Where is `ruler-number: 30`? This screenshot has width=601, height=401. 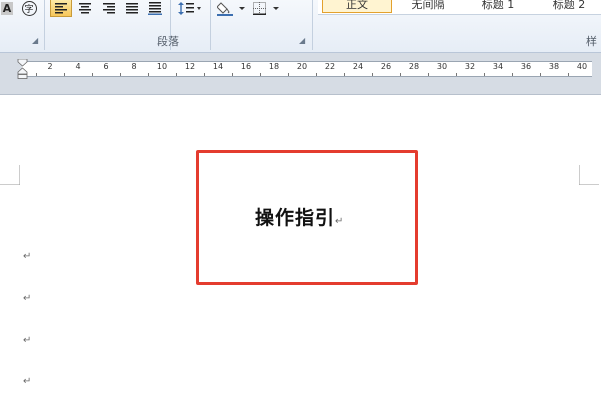
ruler-number: 30 is located at coordinates (442, 66).